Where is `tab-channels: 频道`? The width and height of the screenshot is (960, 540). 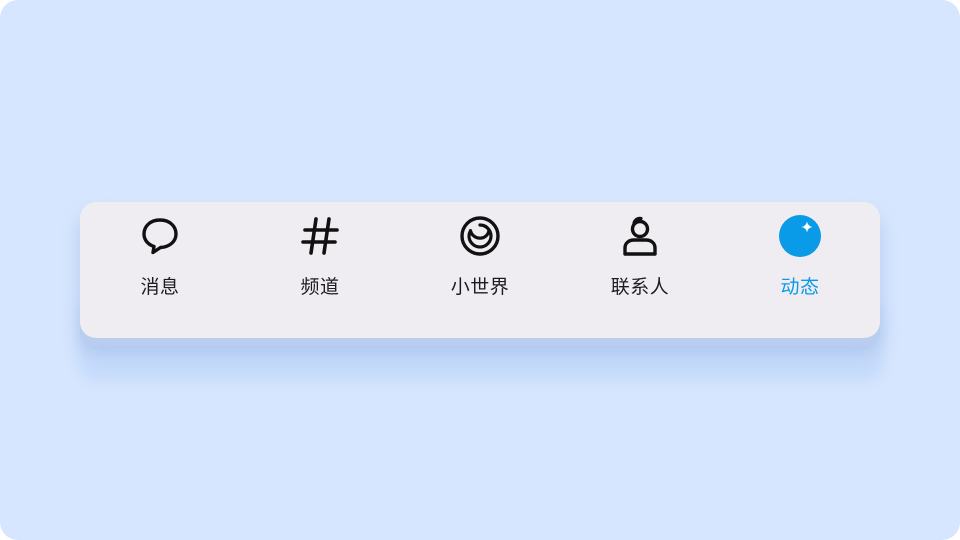
tab-channels: 频道 is located at coordinates (320, 257).